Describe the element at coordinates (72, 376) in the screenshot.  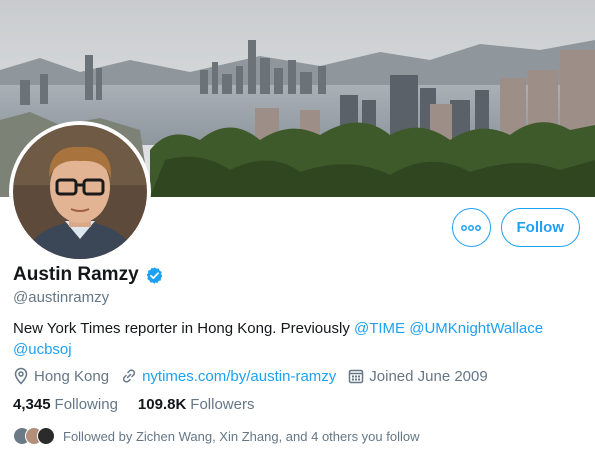
I see `location-text: Hong Kong` at that location.